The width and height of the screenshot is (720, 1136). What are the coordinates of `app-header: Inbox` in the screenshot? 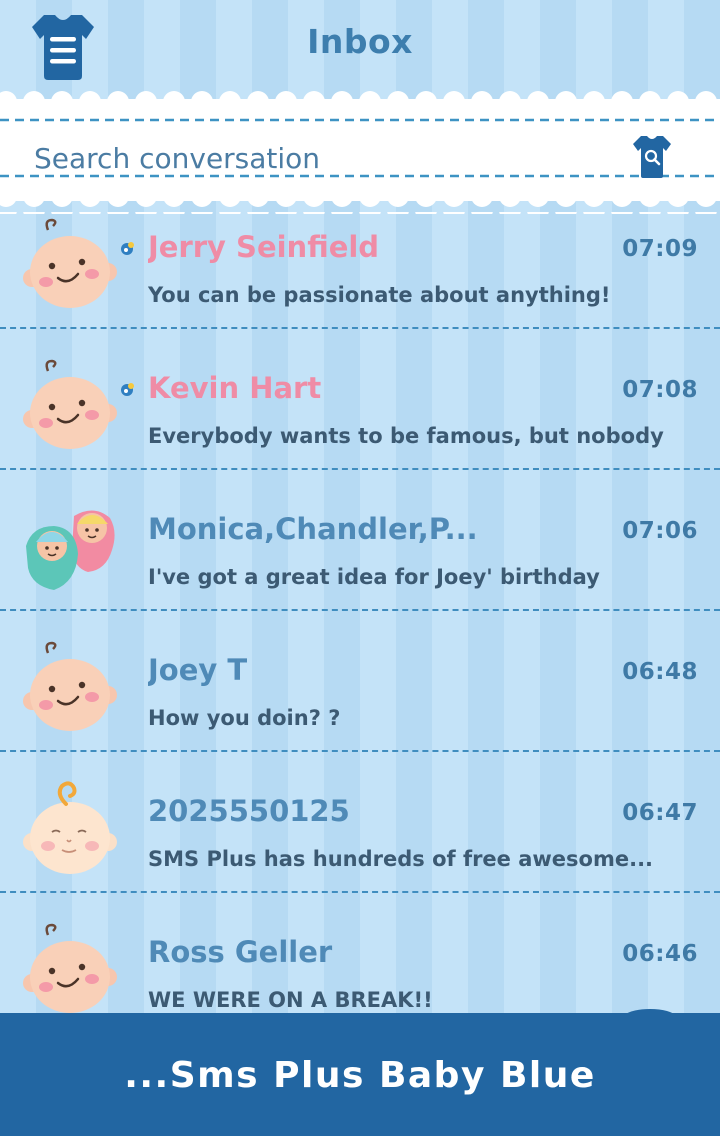 It's located at (360, 48).